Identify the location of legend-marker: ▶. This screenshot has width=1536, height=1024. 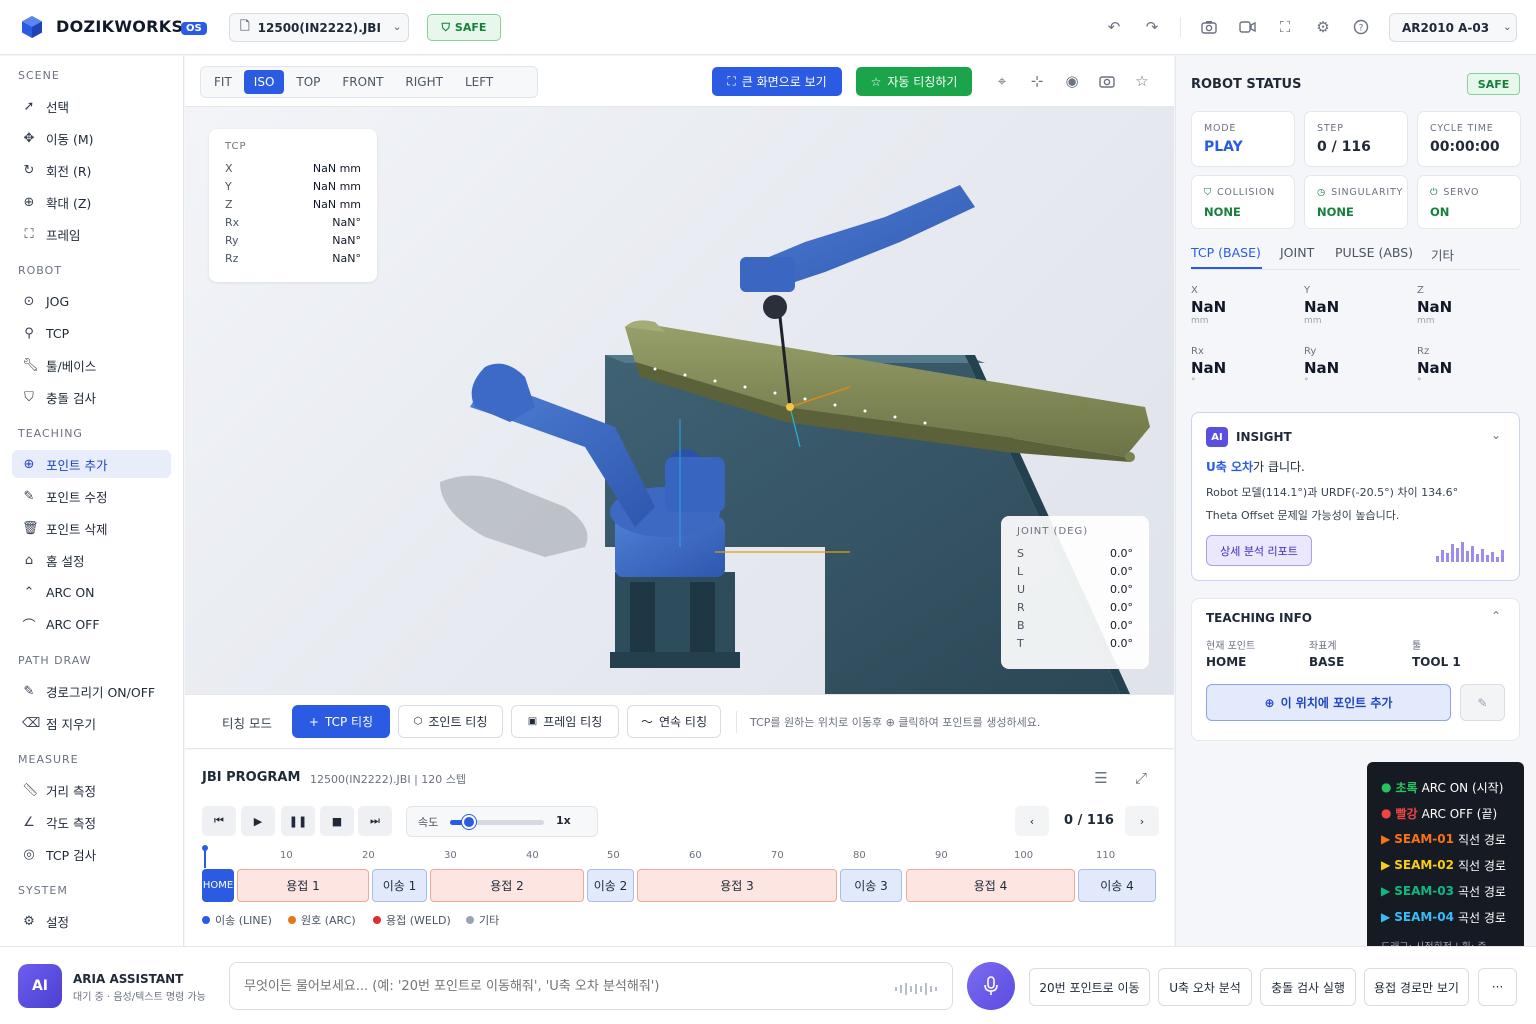
(1386, 865).